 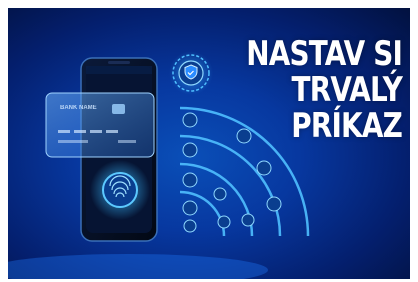 I want to click on bank-name-label: BANK NAME, so click(x=78, y=108).